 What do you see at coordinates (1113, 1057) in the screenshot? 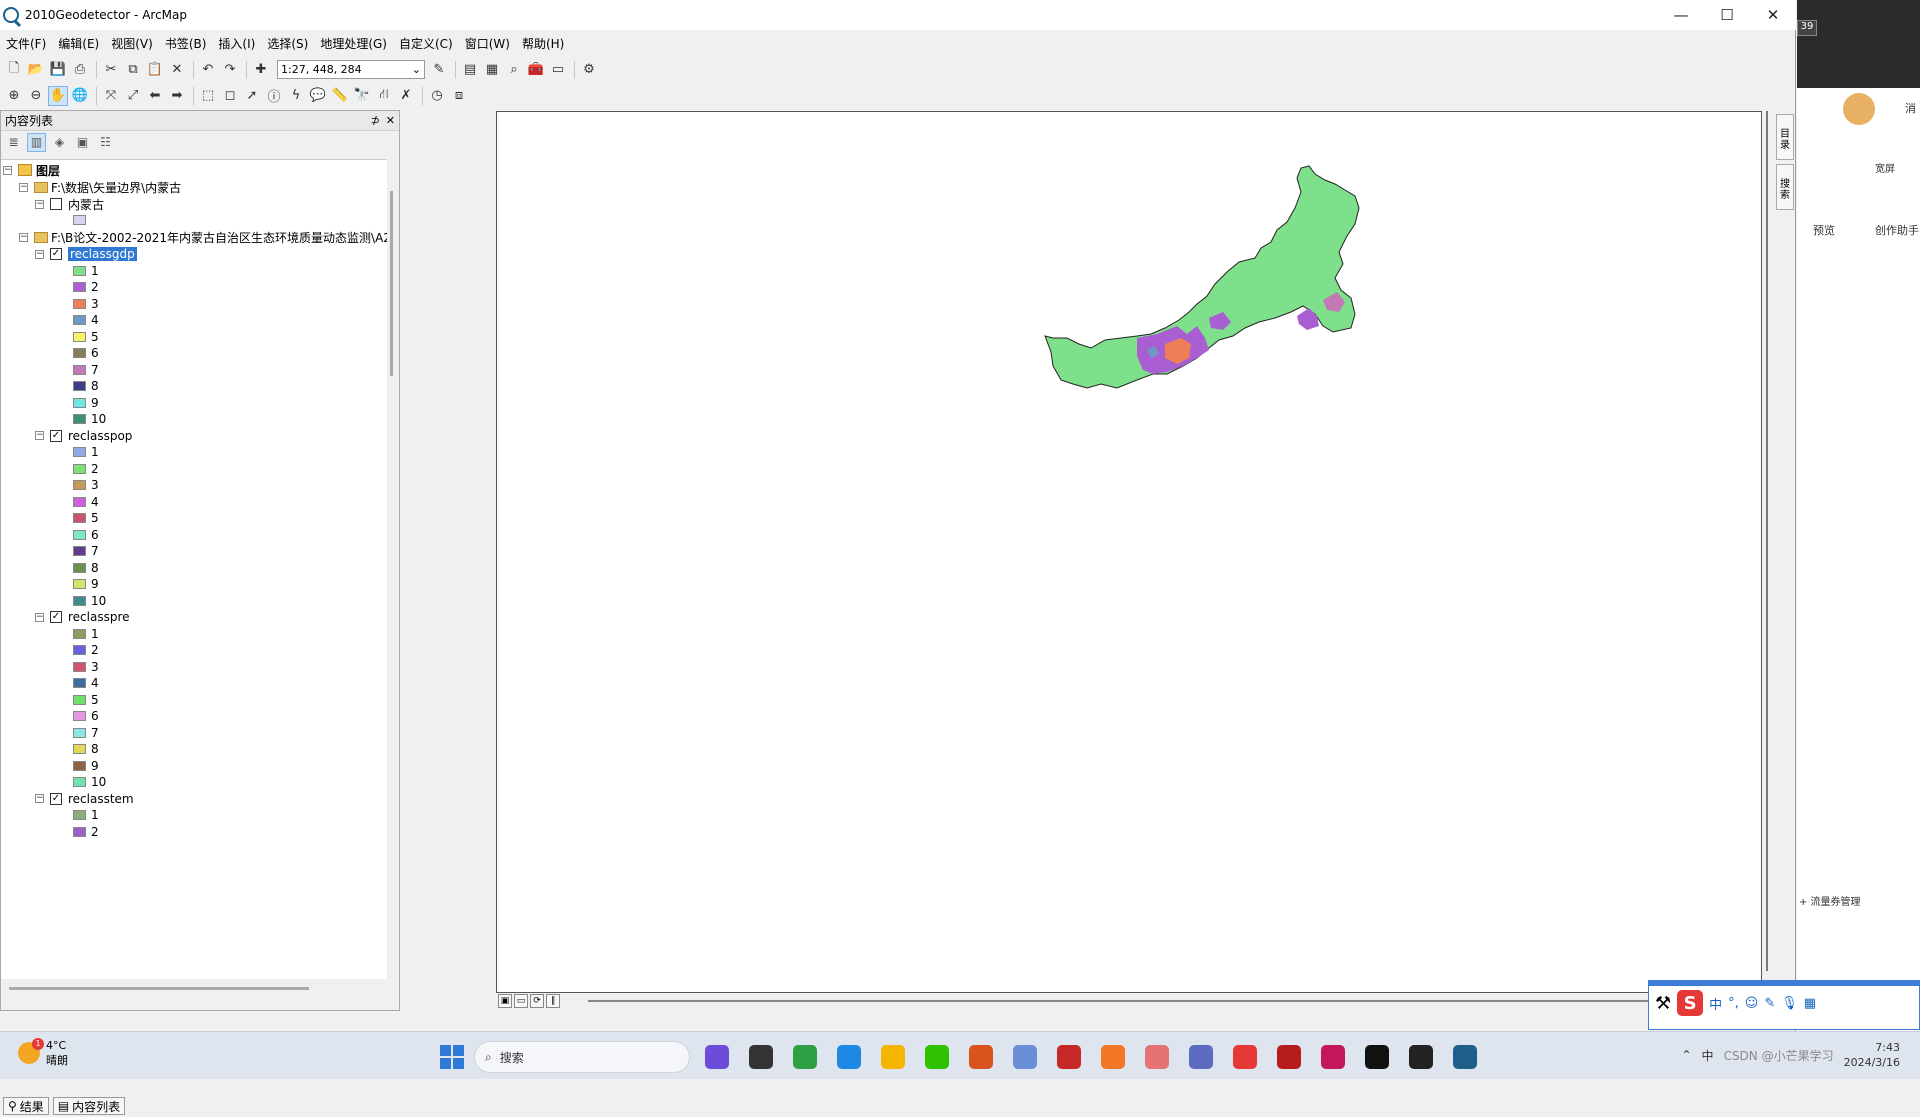
I see `taskbar-app-jupyter-icon` at bounding box center [1113, 1057].